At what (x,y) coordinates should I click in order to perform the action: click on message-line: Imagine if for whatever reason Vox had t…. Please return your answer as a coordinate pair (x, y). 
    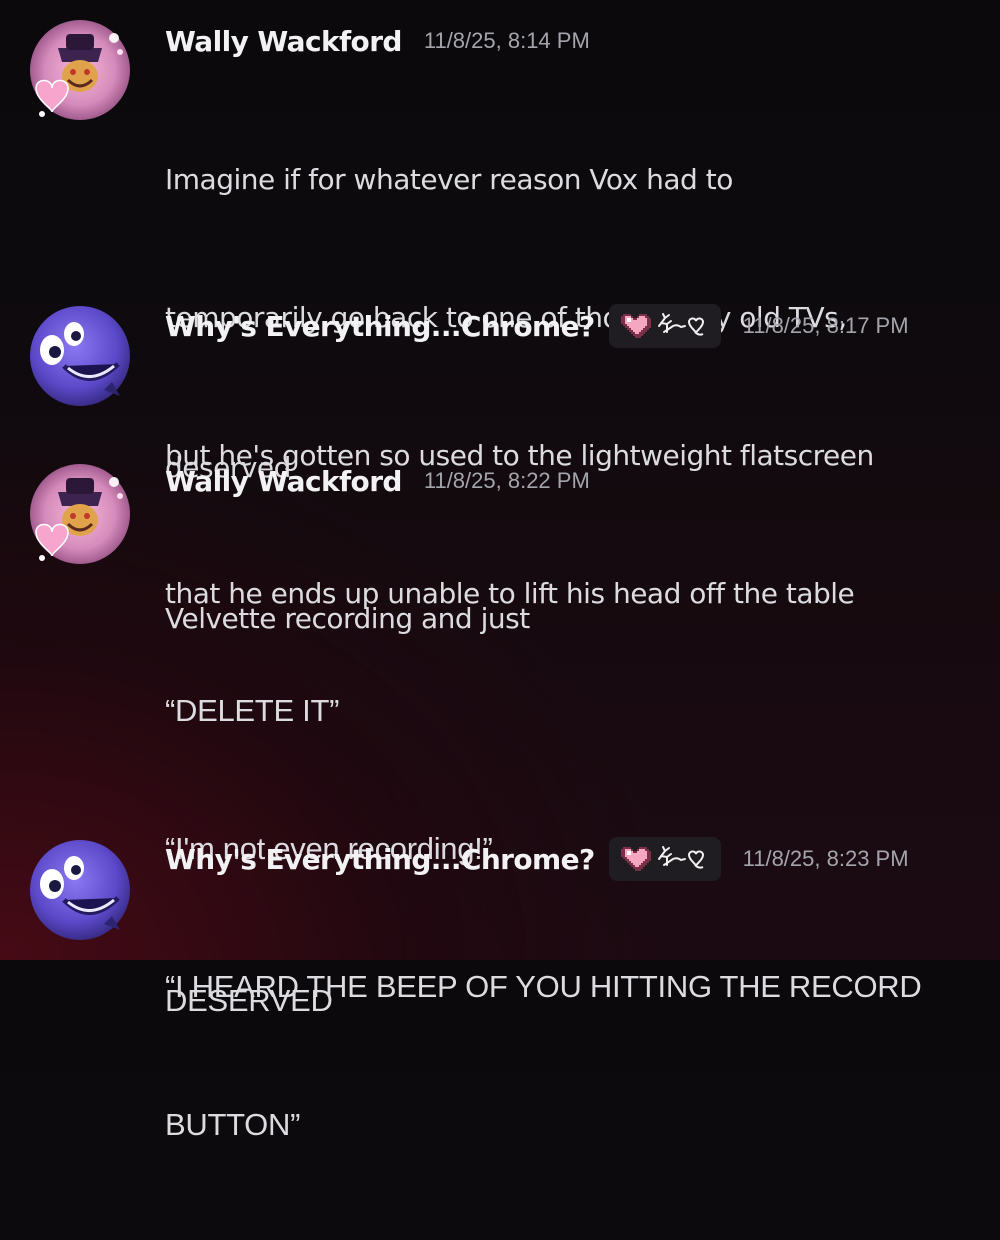
    Looking at the image, I should click on (449, 179).